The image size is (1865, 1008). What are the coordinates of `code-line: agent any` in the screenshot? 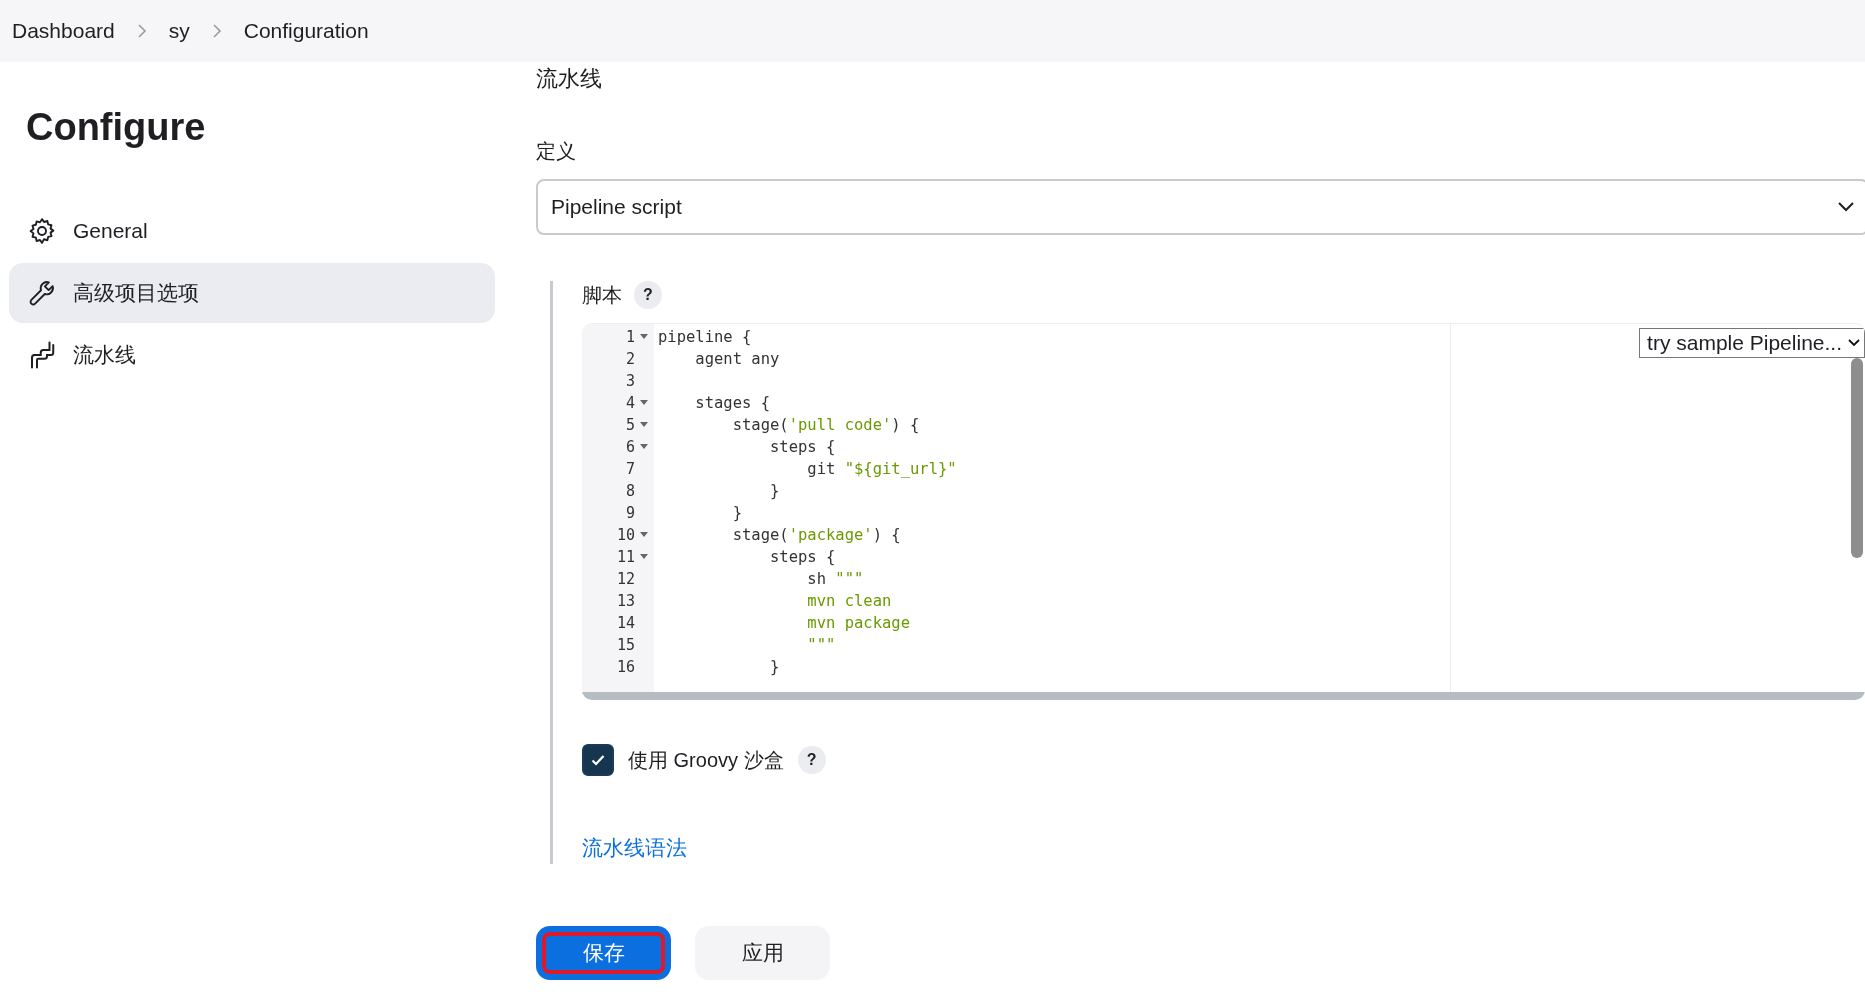 It's located at (737, 359).